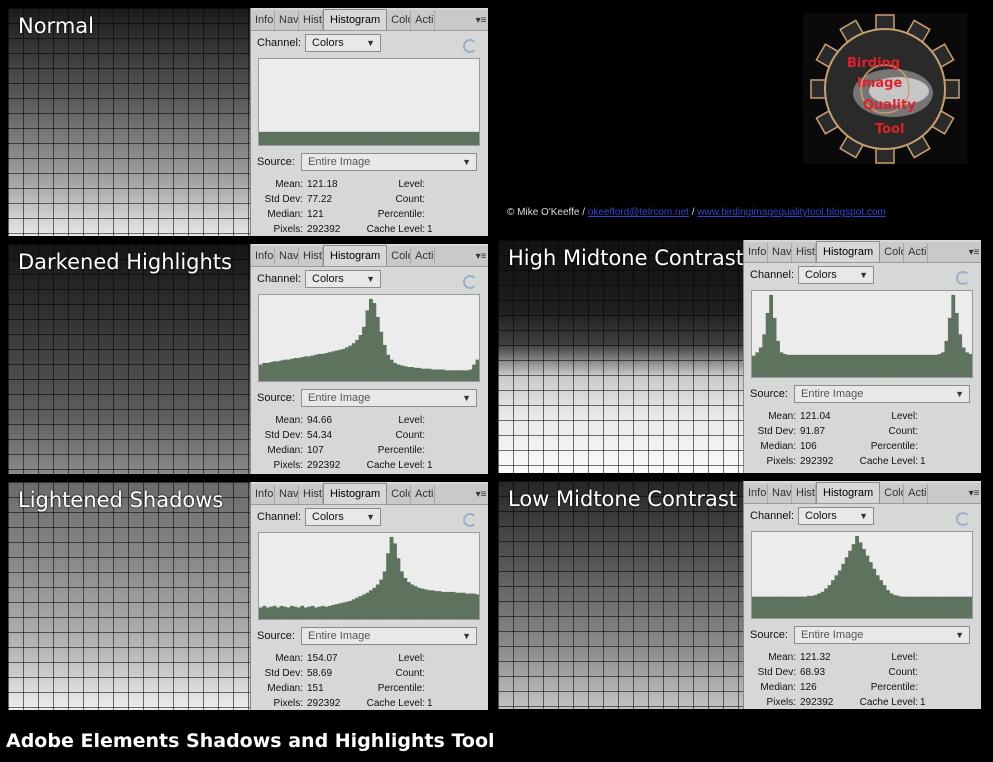  I want to click on stat-label: Level:, so click(904, 657).